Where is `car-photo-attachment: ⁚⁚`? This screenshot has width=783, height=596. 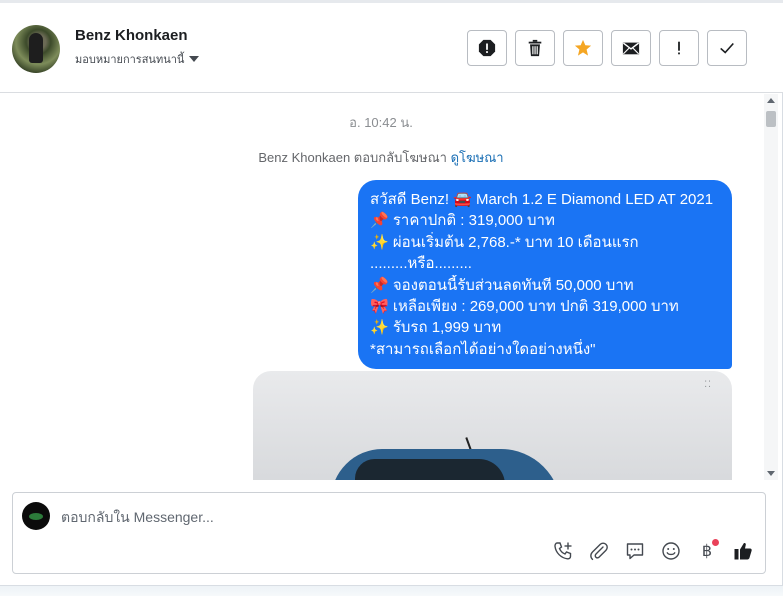
car-photo-attachment: ⁚⁚ is located at coordinates (492, 425).